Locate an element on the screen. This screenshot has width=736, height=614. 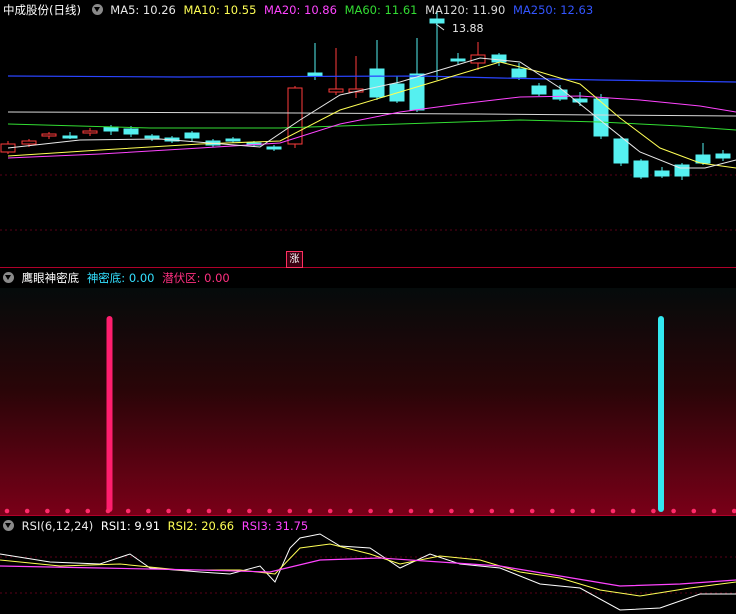
rsi1-line is located at coordinates (368, 572).